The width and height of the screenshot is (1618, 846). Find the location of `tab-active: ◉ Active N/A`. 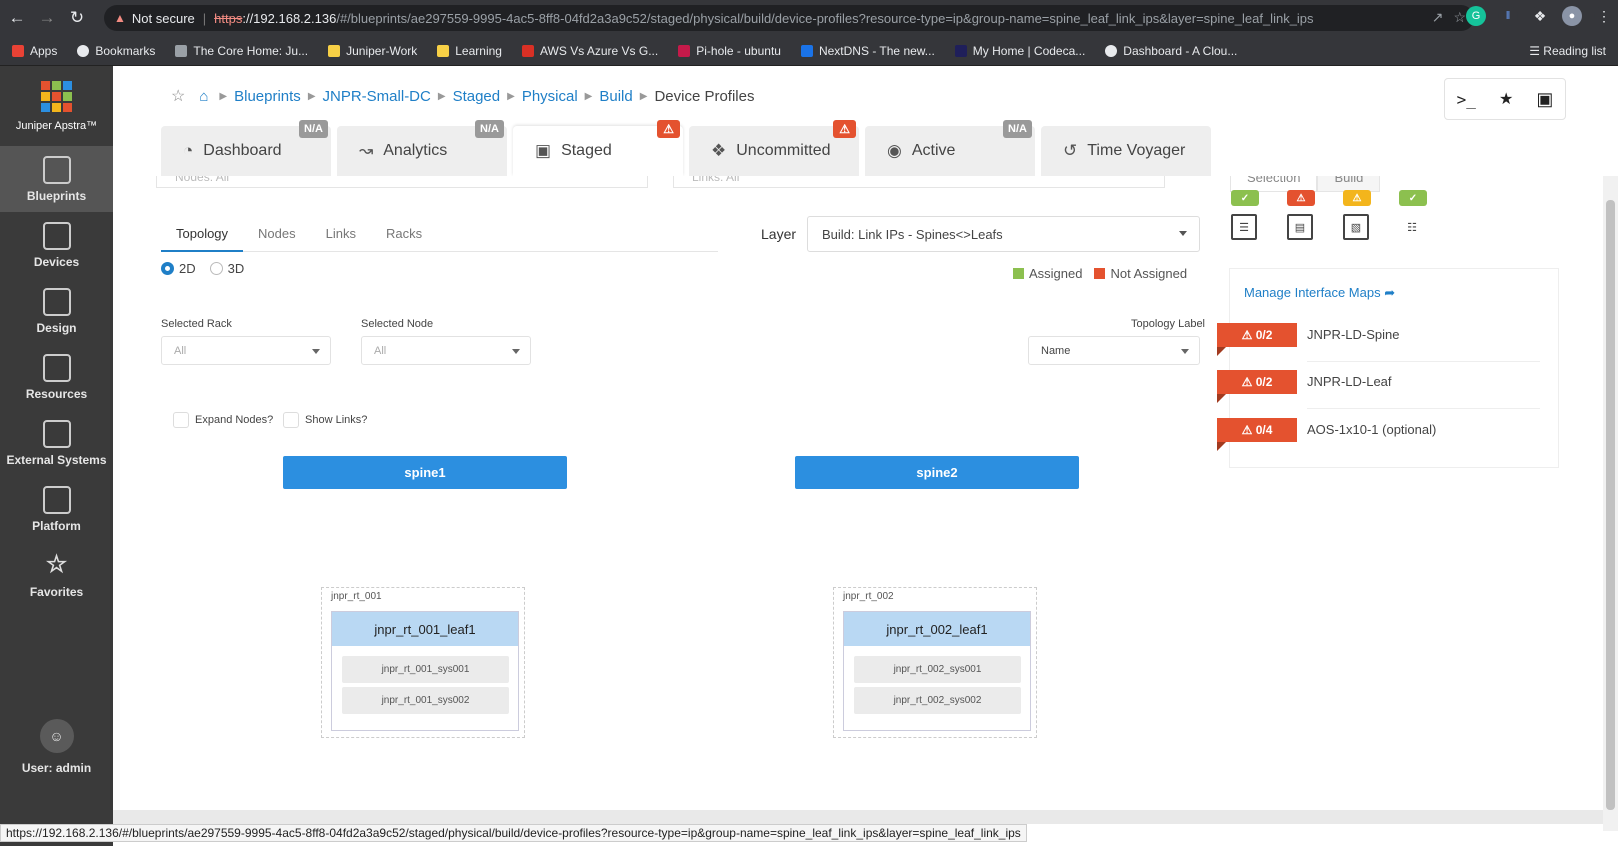

tab-active: ◉ Active N/A is located at coordinates (950, 148).